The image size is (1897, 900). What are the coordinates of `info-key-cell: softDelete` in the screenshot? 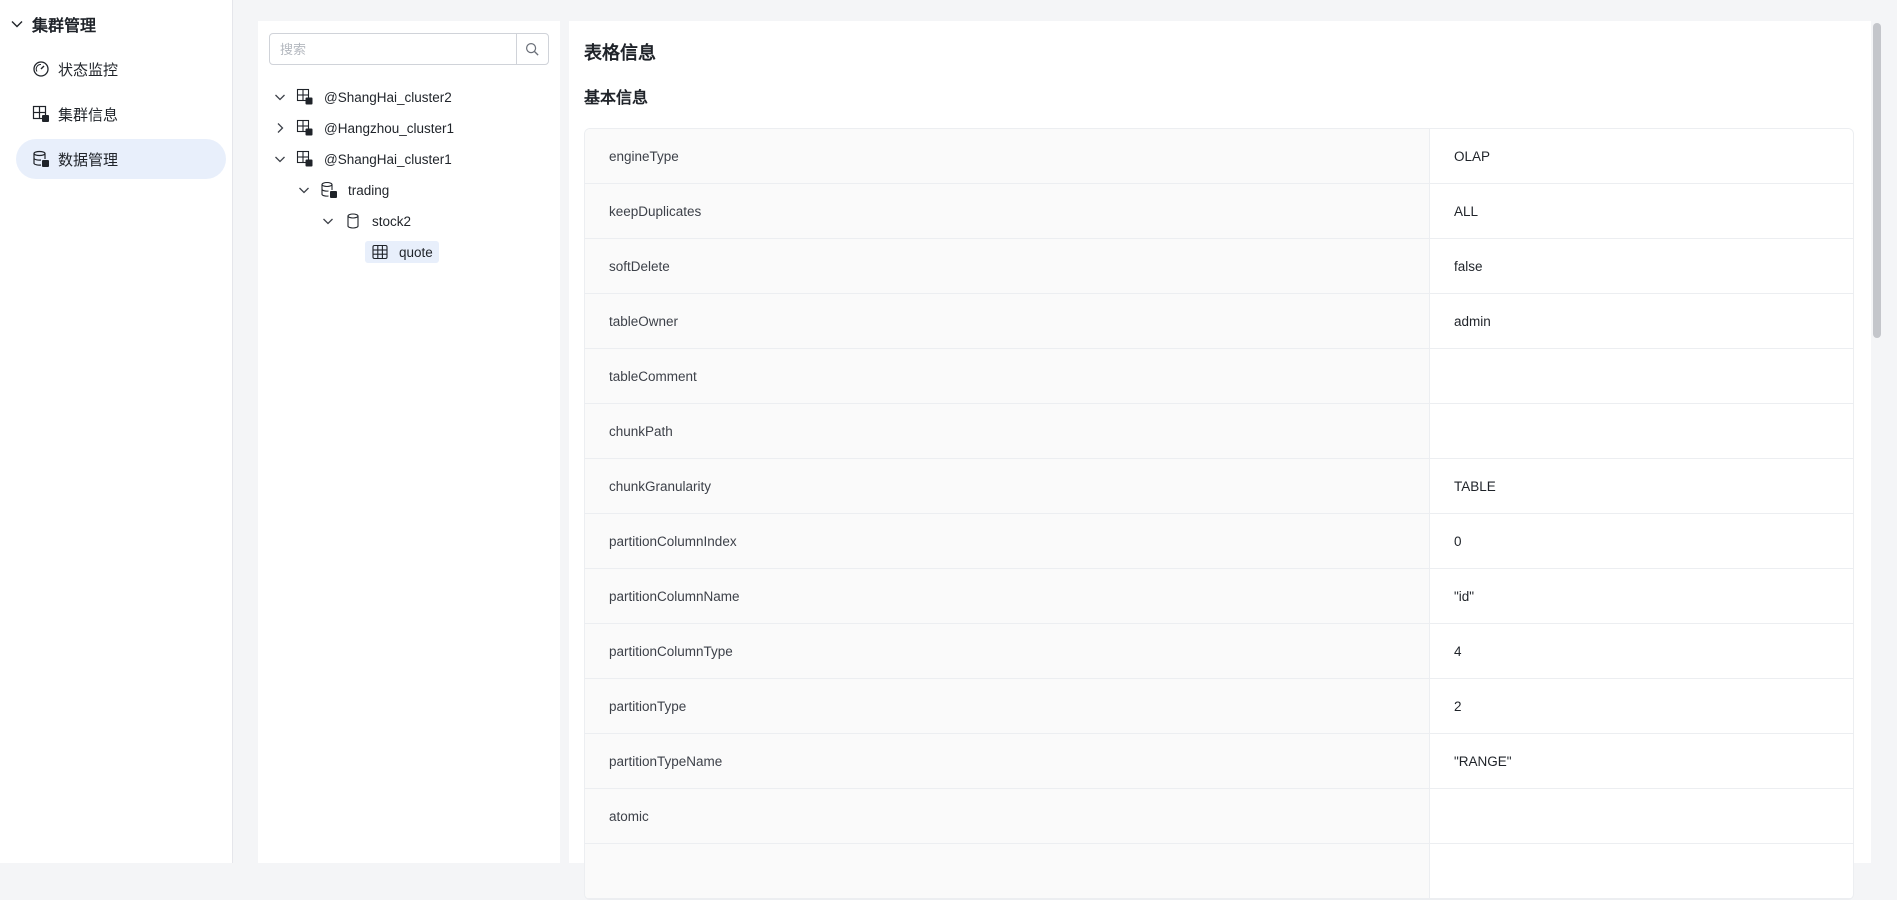 It's located at (1007, 266).